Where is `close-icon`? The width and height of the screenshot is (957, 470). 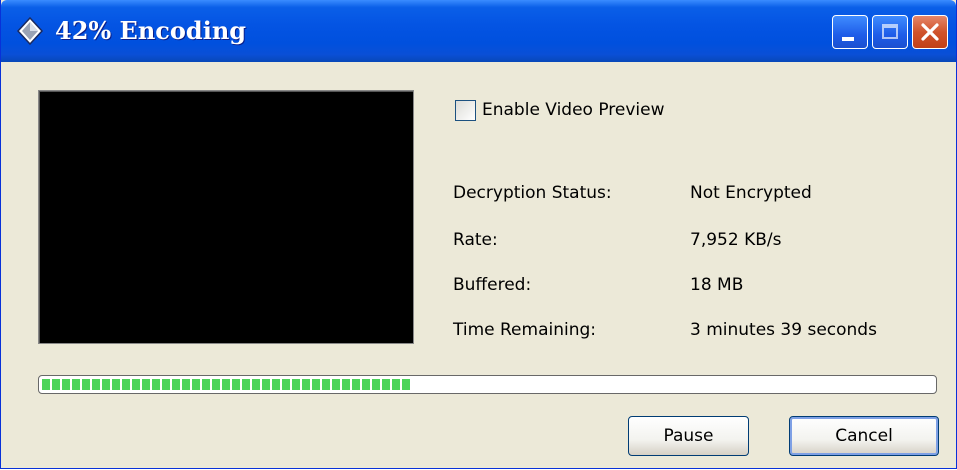
close-icon is located at coordinates (930, 32).